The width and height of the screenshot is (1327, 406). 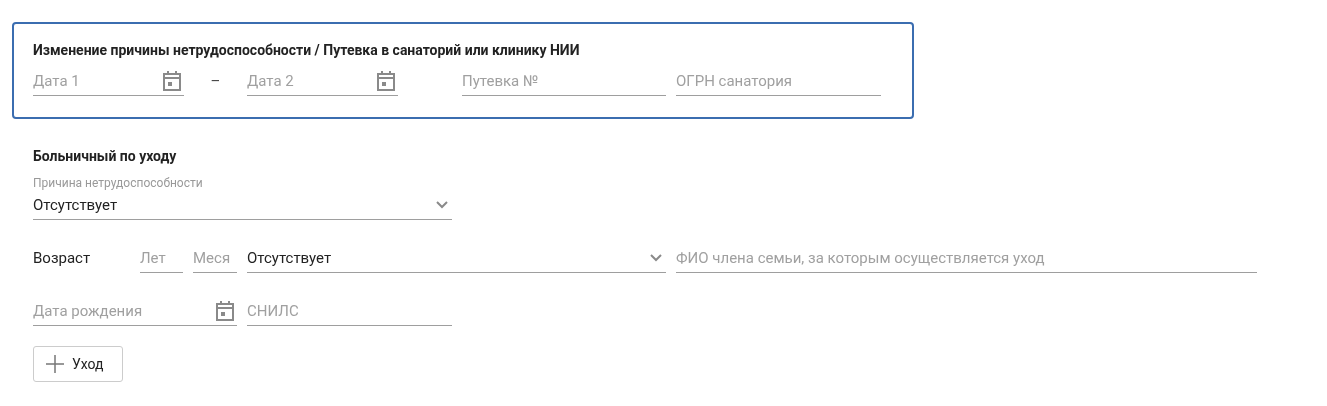 I want to click on relation-select: Отсутствует, so click(x=456, y=258).